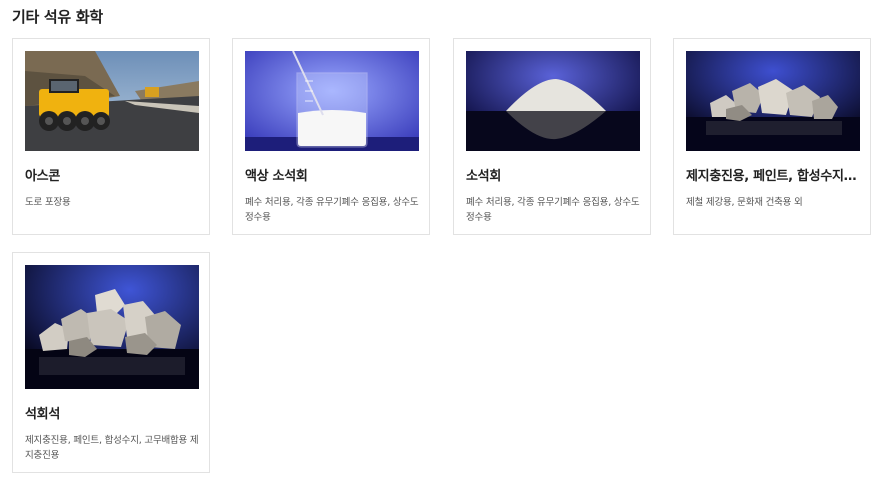 This screenshot has width=888, height=481. Describe the element at coordinates (773, 101) in the screenshot. I see `product-image-limestone-chunks` at that location.